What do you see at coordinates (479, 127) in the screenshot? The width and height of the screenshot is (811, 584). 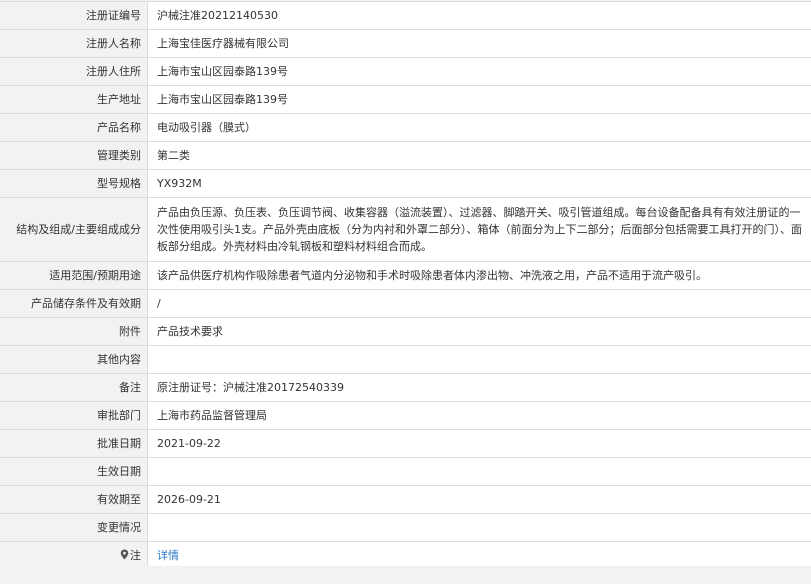 I see `field-value: 电动吸引器（膜式）` at bounding box center [479, 127].